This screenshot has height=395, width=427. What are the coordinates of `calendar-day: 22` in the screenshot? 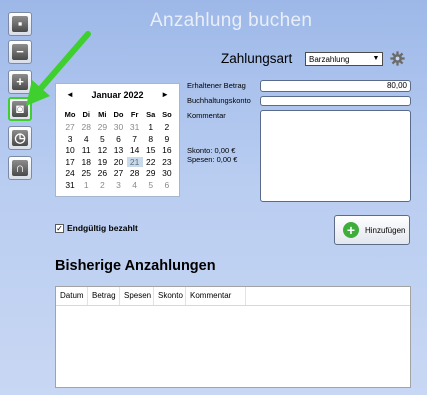 It's located at (151, 162).